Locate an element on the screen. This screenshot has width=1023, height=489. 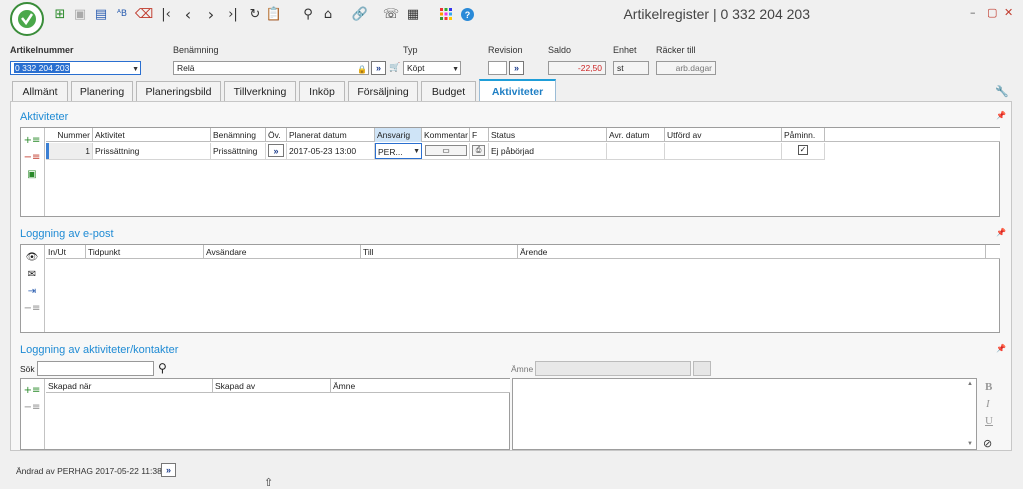
cell-status: Ej påbörjad is located at coordinates (548, 151).